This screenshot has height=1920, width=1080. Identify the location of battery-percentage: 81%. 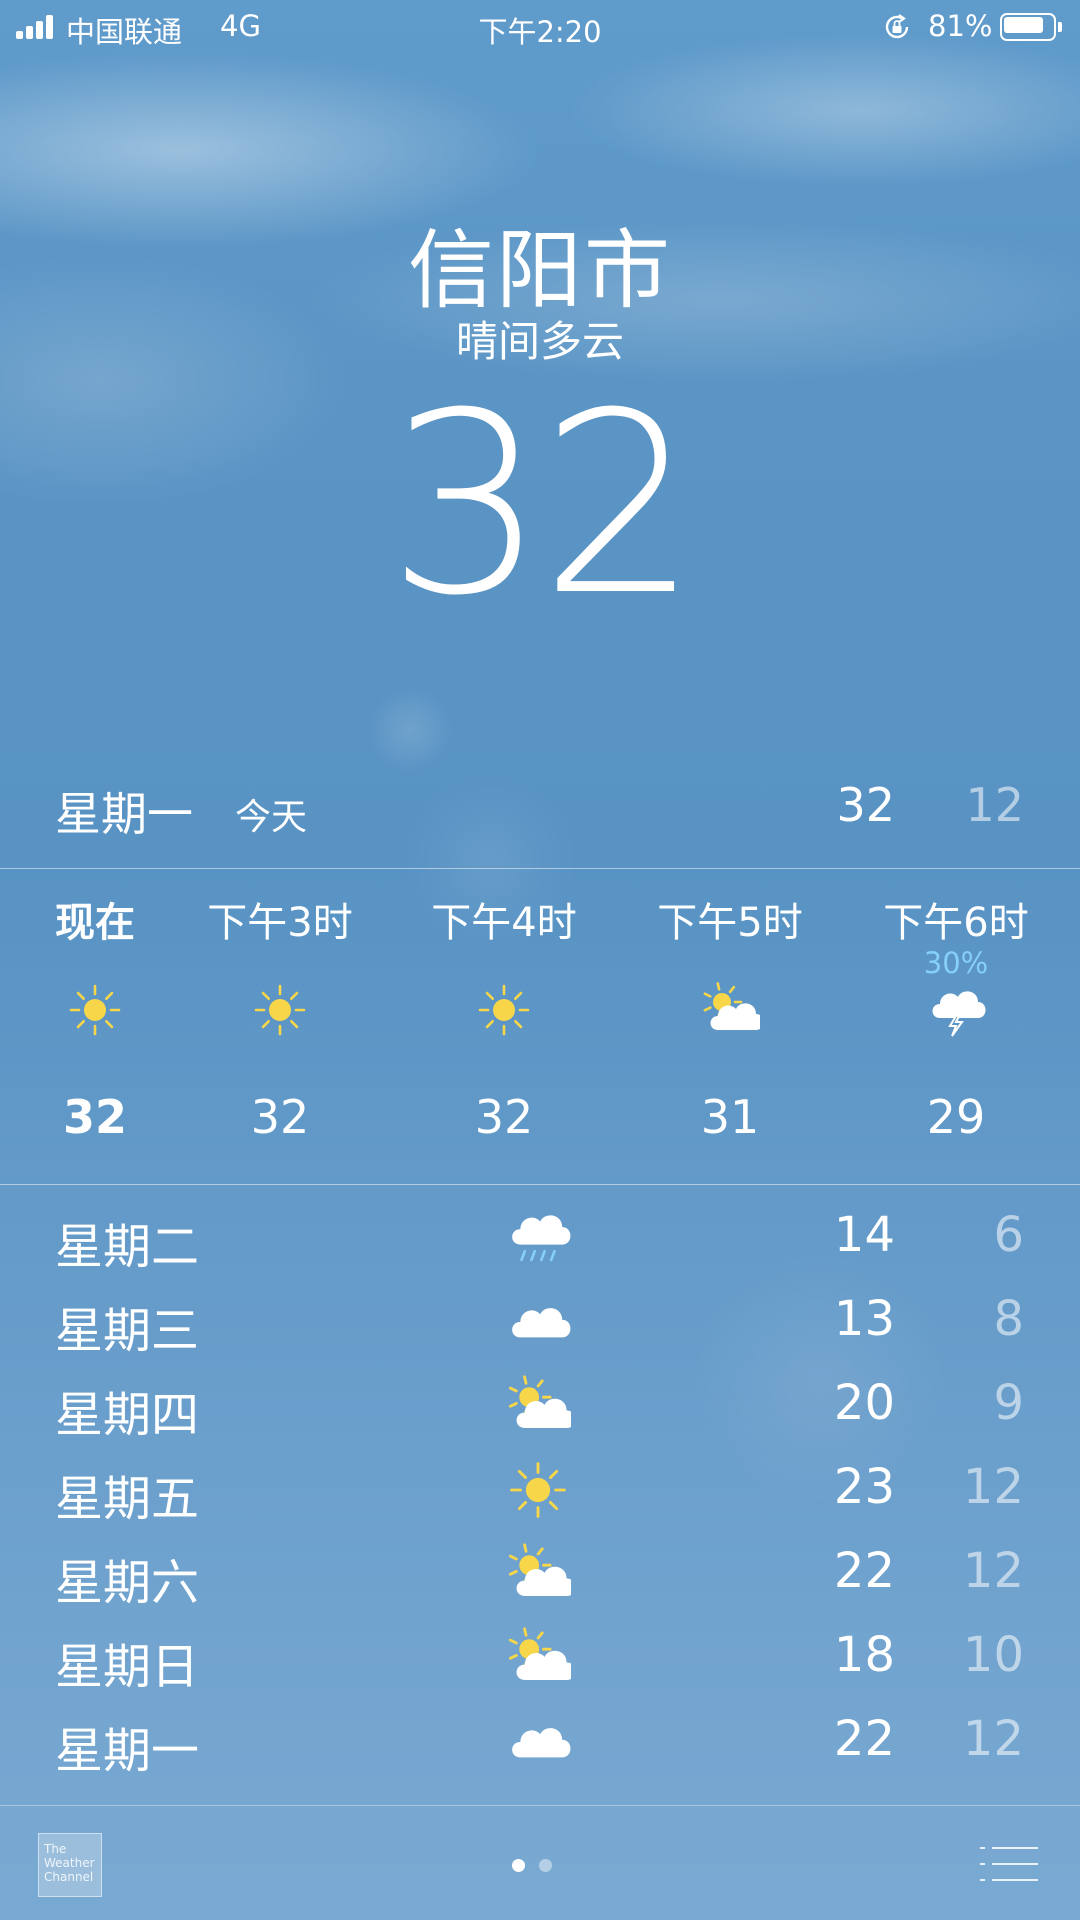
(960, 26).